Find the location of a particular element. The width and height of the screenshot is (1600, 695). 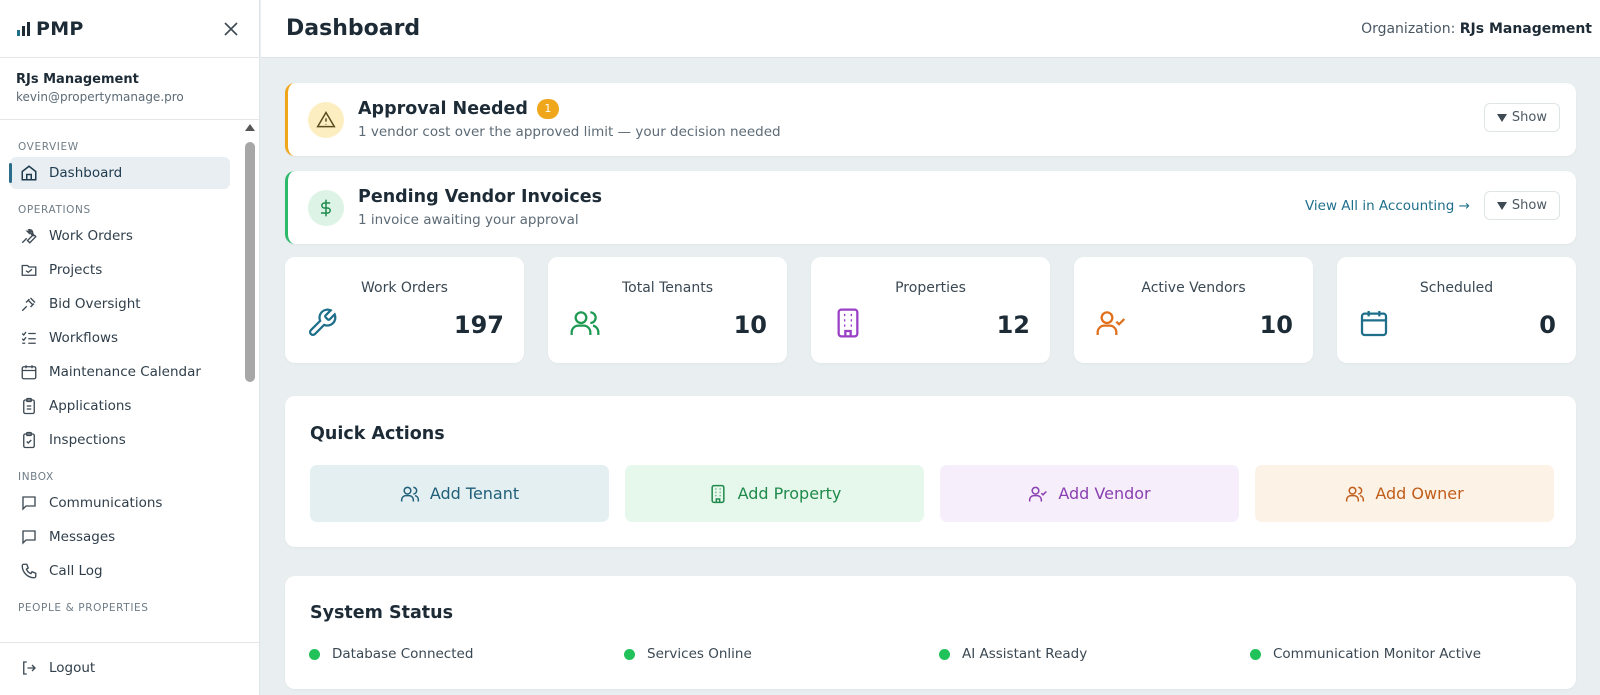

approval-title-text: Approval Needed is located at coordinates (443, 109).